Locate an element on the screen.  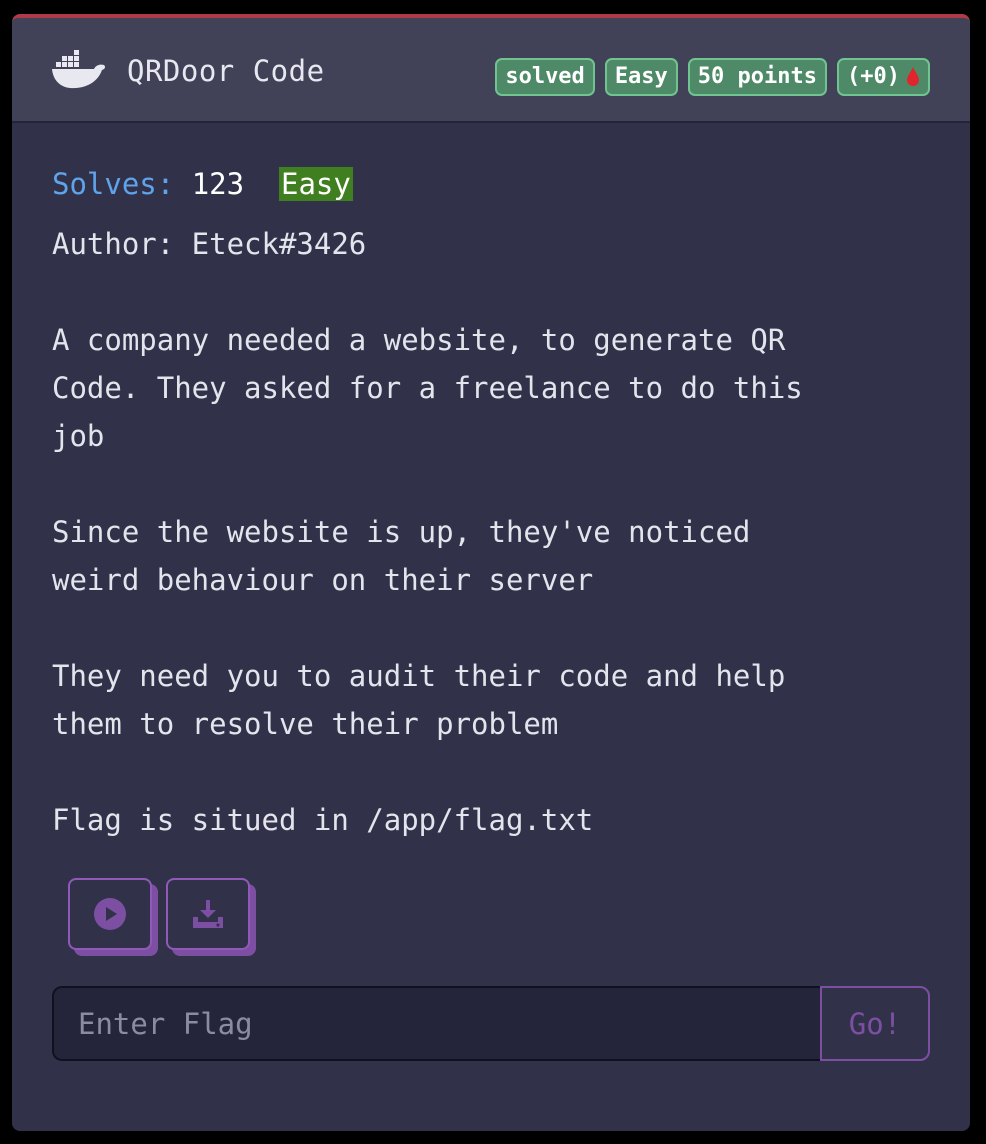
description-line: weird behaviour on their server is located at coordinates (323, 580).